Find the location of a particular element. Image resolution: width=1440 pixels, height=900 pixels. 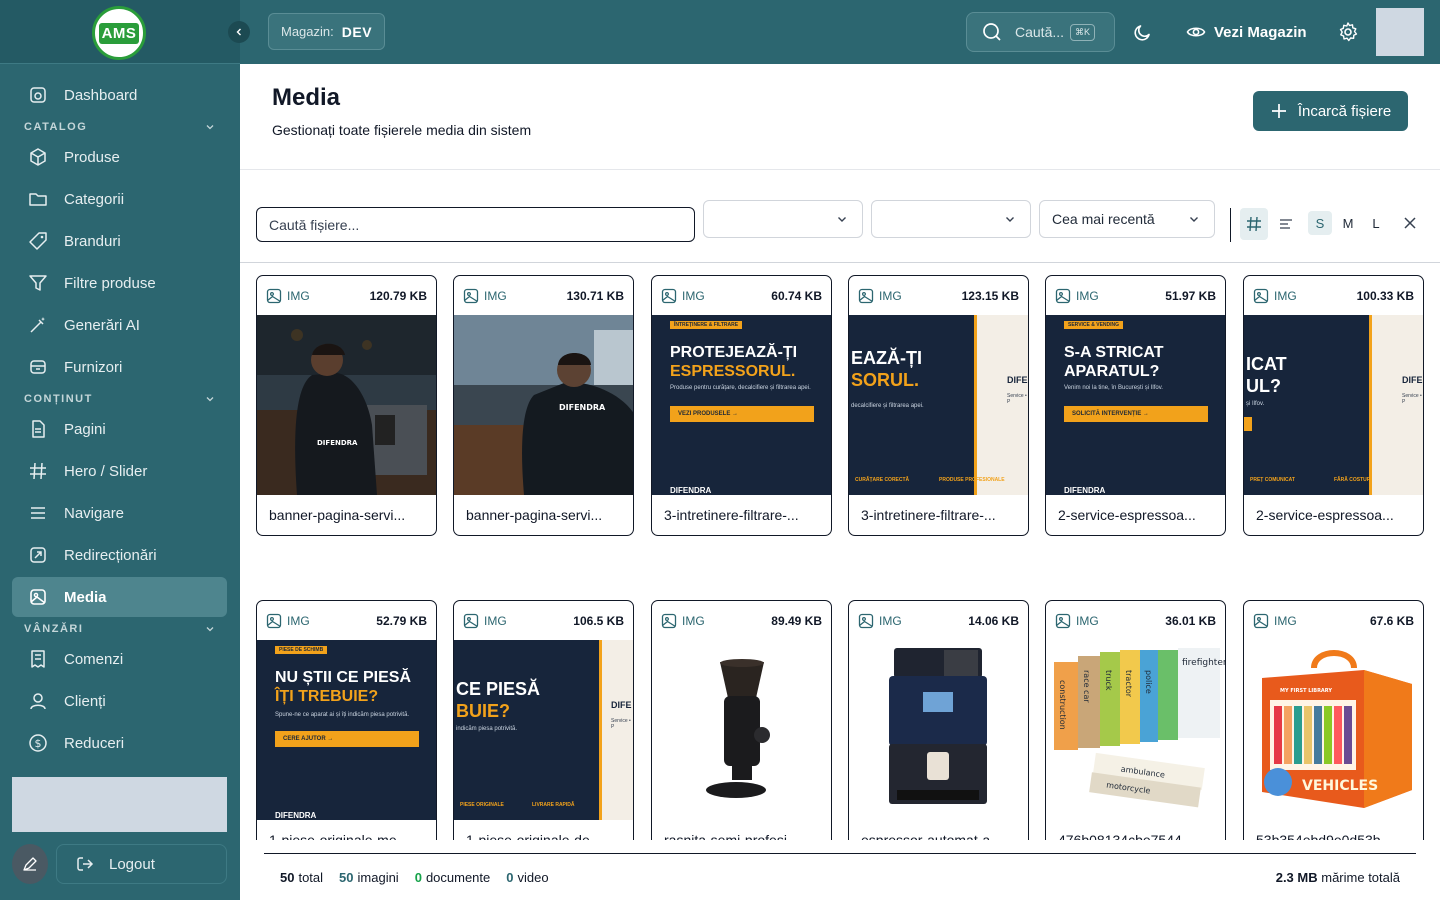

banner-headline-2: APARATUL? is located at coordinates (1112, 371).